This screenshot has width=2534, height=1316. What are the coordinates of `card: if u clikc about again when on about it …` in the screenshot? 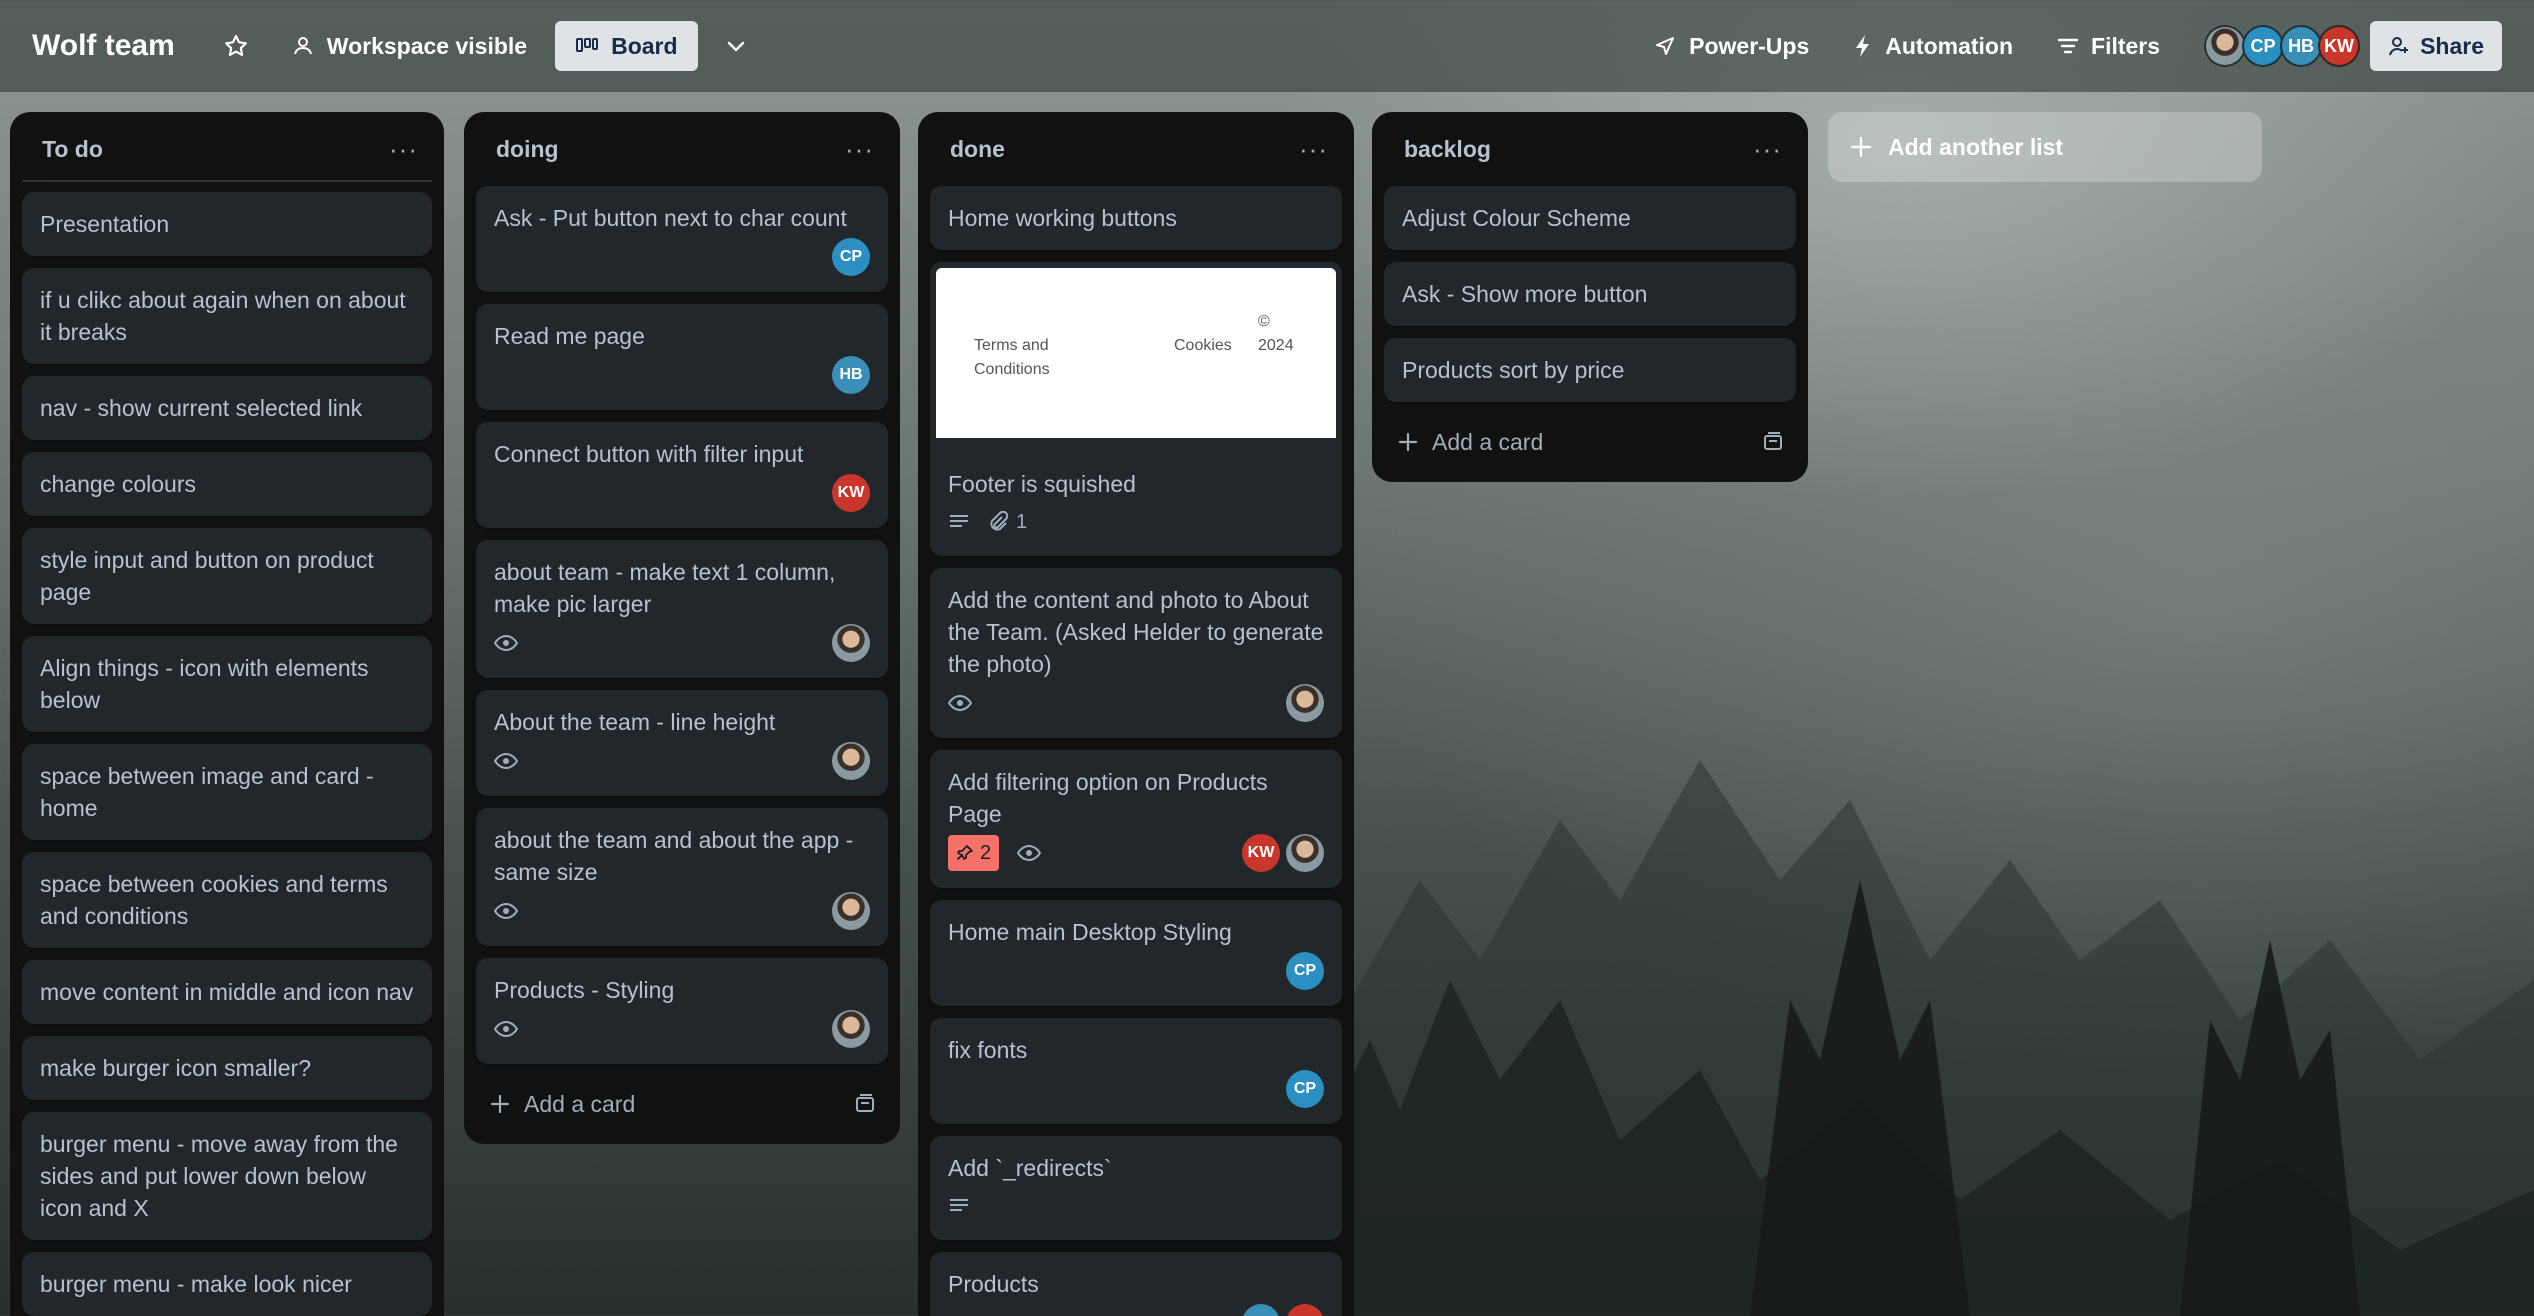 It's located at (227, 316).